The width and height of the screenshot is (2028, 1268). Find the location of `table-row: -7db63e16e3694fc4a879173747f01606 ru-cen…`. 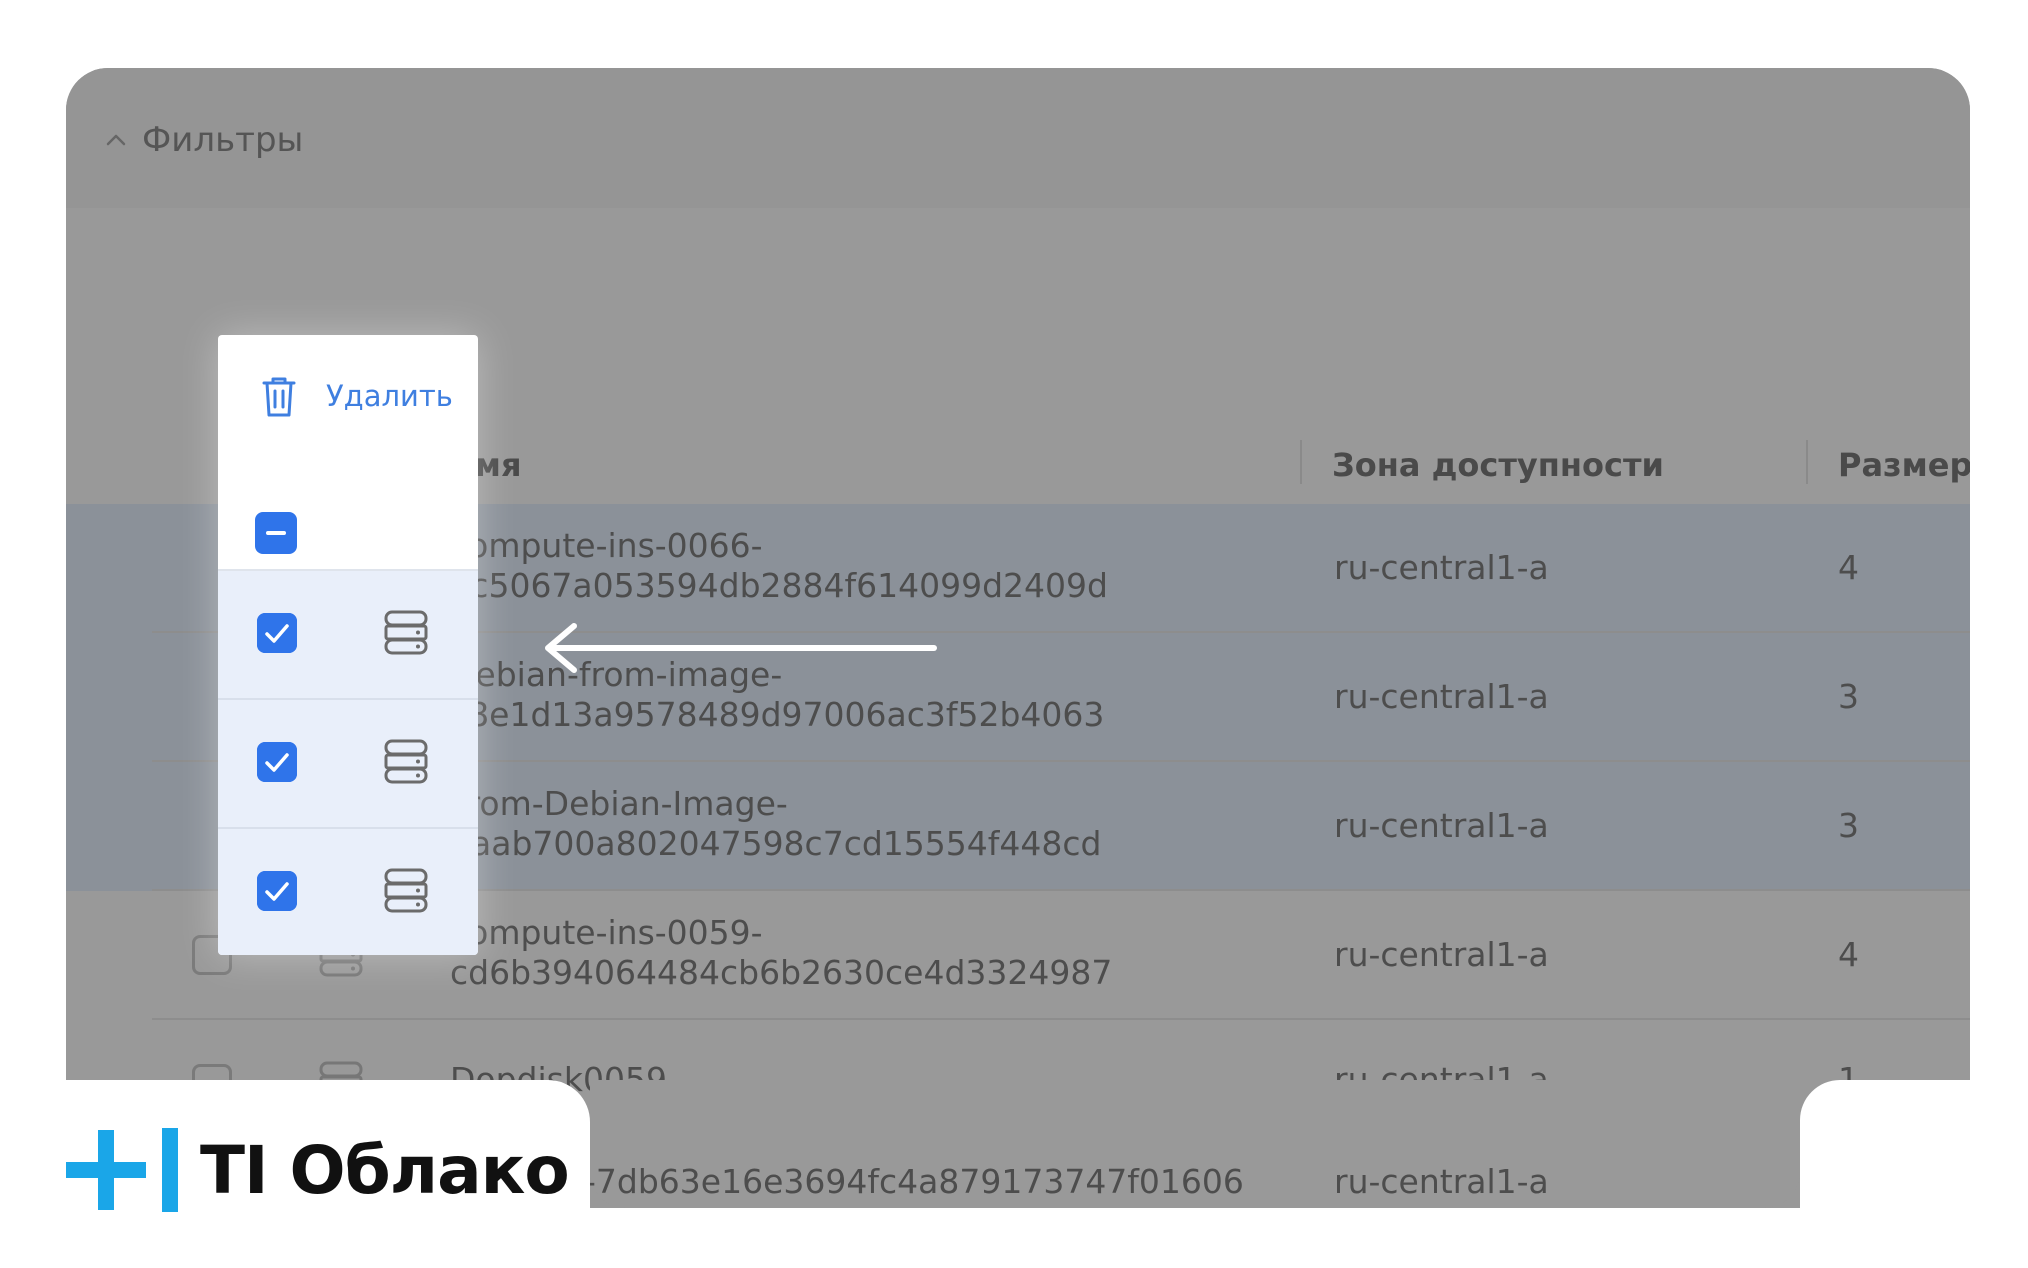

table-row: -7db63e16e3694fc4a879173747f01606 ru-cen… is located at coordinates (1192, 1144).